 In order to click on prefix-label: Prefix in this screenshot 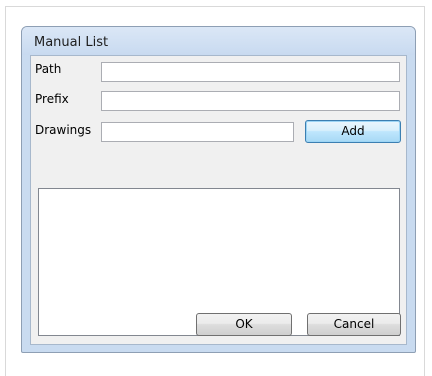, I will do `click(52, 99)`.